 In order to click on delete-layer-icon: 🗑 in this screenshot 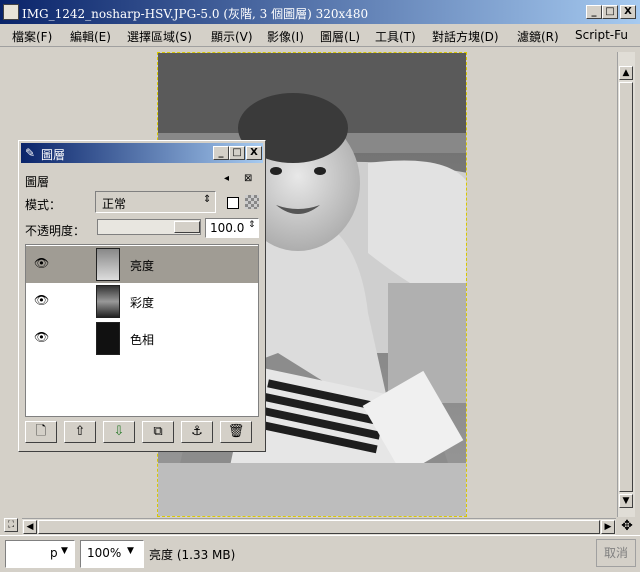, I will do `click(236, 431)`.